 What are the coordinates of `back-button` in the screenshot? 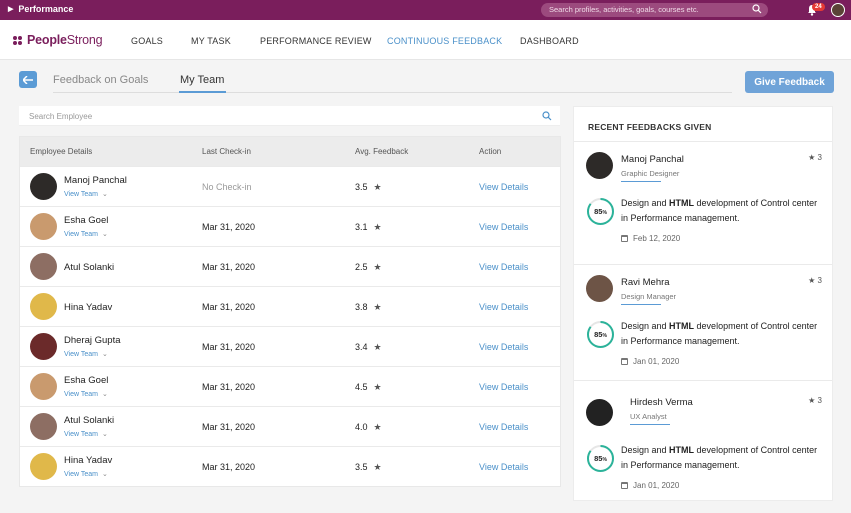 It's located at (28, 79).